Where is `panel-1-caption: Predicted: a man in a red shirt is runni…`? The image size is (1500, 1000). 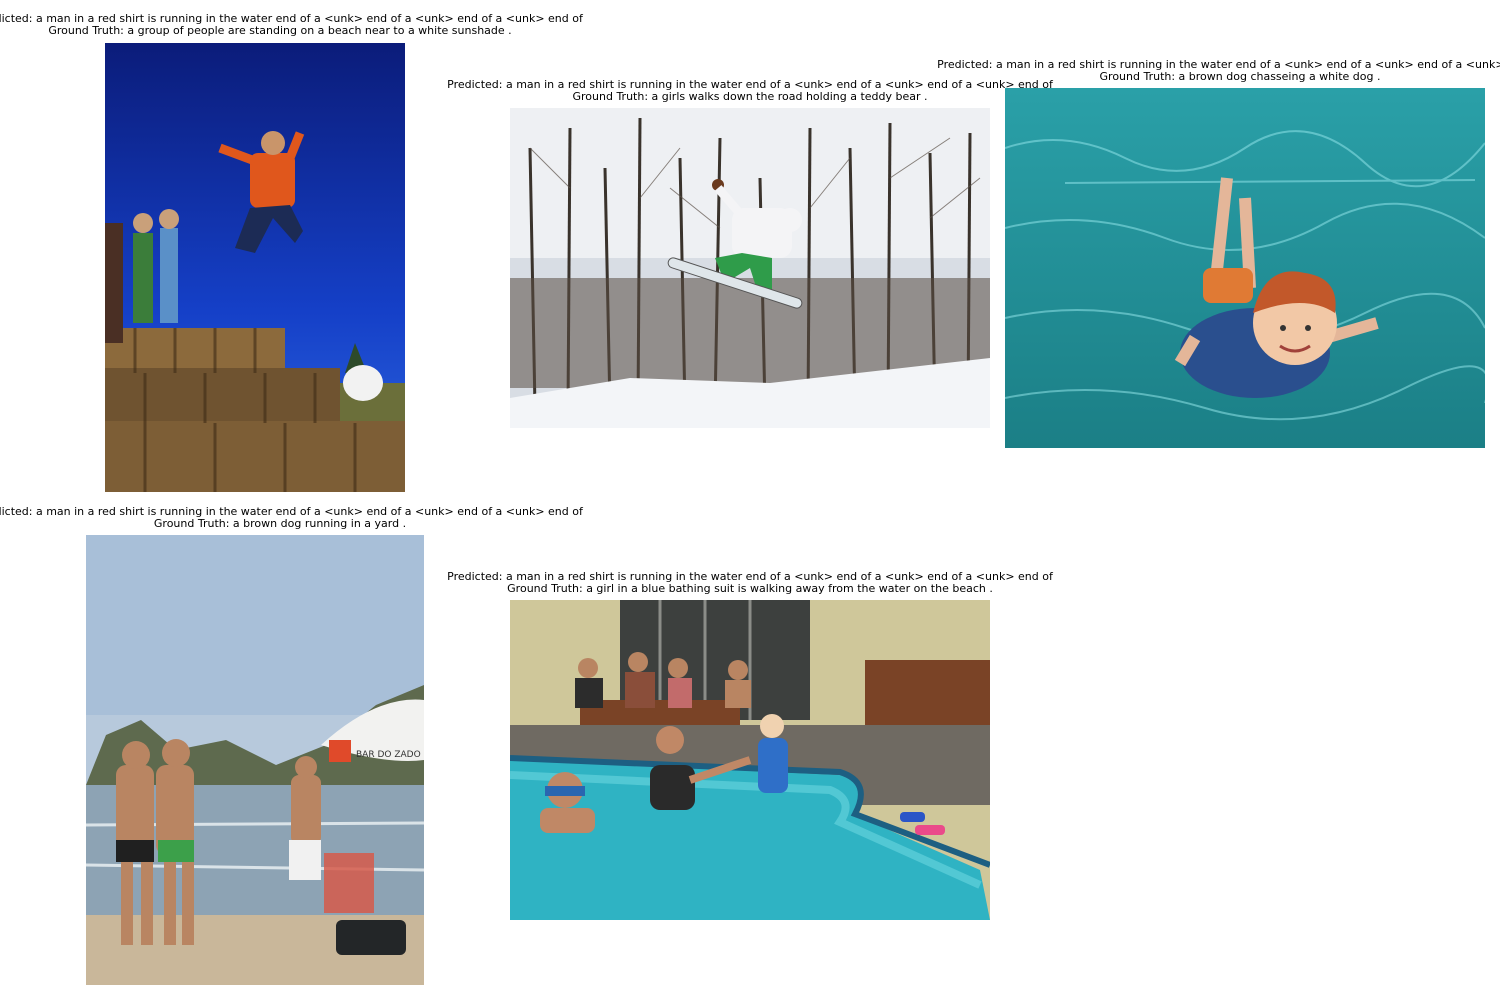
panel-1-caption: Predicted: a man in a red shirt is runni… is located at coordinates (415, 25).